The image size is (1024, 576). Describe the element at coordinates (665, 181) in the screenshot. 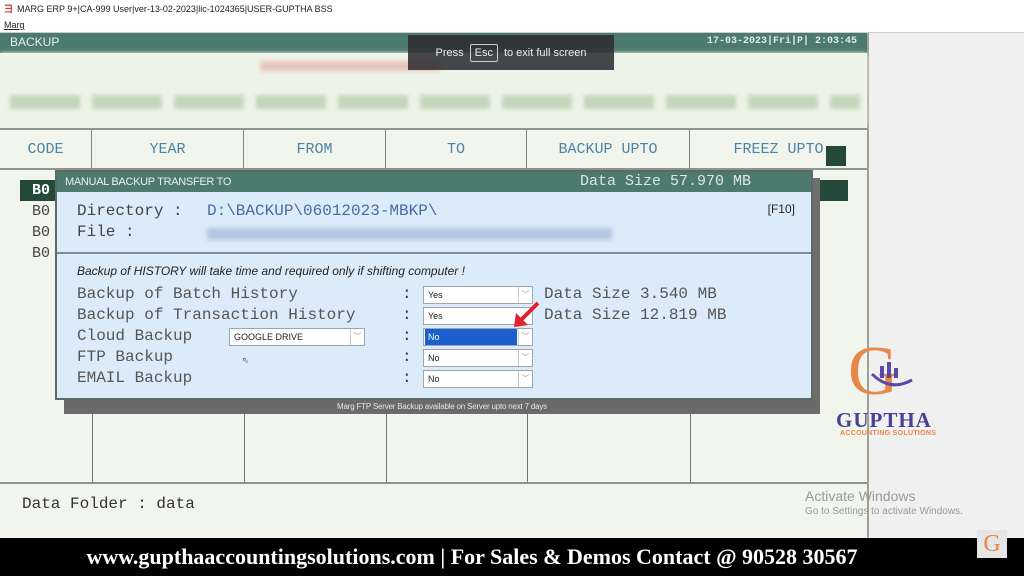

I see `total-data-size: Data Size 57.970 MB` at that location.